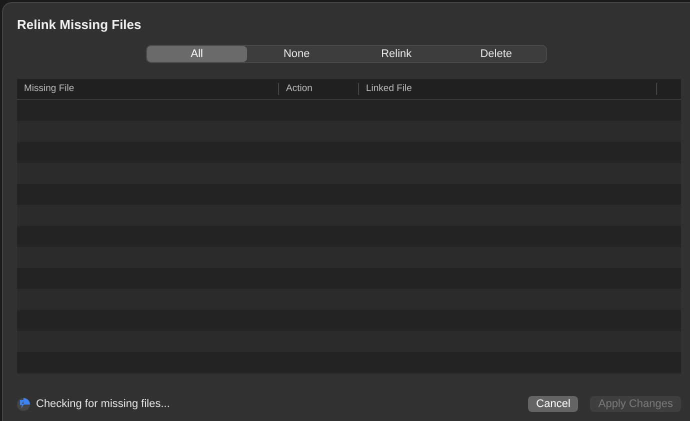 The width and height of the screenshot is (690, 421). Describe the element at coordinates (553, 404) in the screenshot. I see `cancel-button: Cancel` at that location.